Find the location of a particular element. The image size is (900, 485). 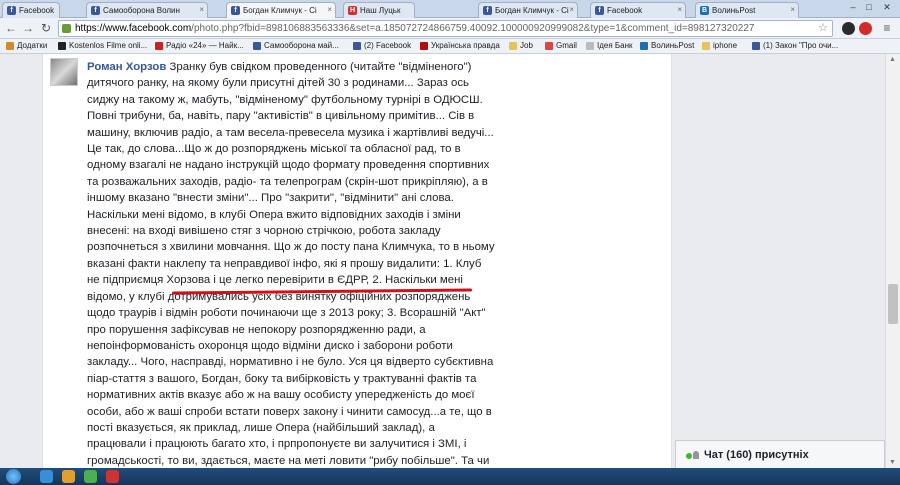

os-taskbar is located at coordinates (450, 476).